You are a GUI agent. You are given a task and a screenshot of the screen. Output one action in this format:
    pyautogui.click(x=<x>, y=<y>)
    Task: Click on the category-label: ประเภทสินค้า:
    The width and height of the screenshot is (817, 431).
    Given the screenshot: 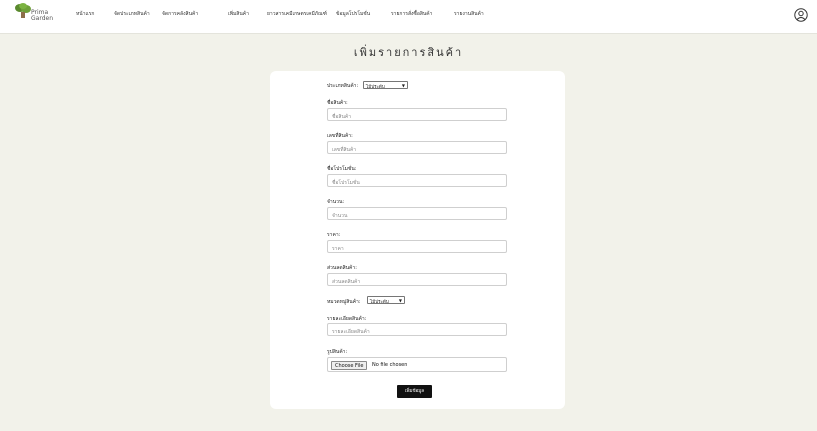 What is the action you would take?
    pyautogui.click(x=343, y=86)
    